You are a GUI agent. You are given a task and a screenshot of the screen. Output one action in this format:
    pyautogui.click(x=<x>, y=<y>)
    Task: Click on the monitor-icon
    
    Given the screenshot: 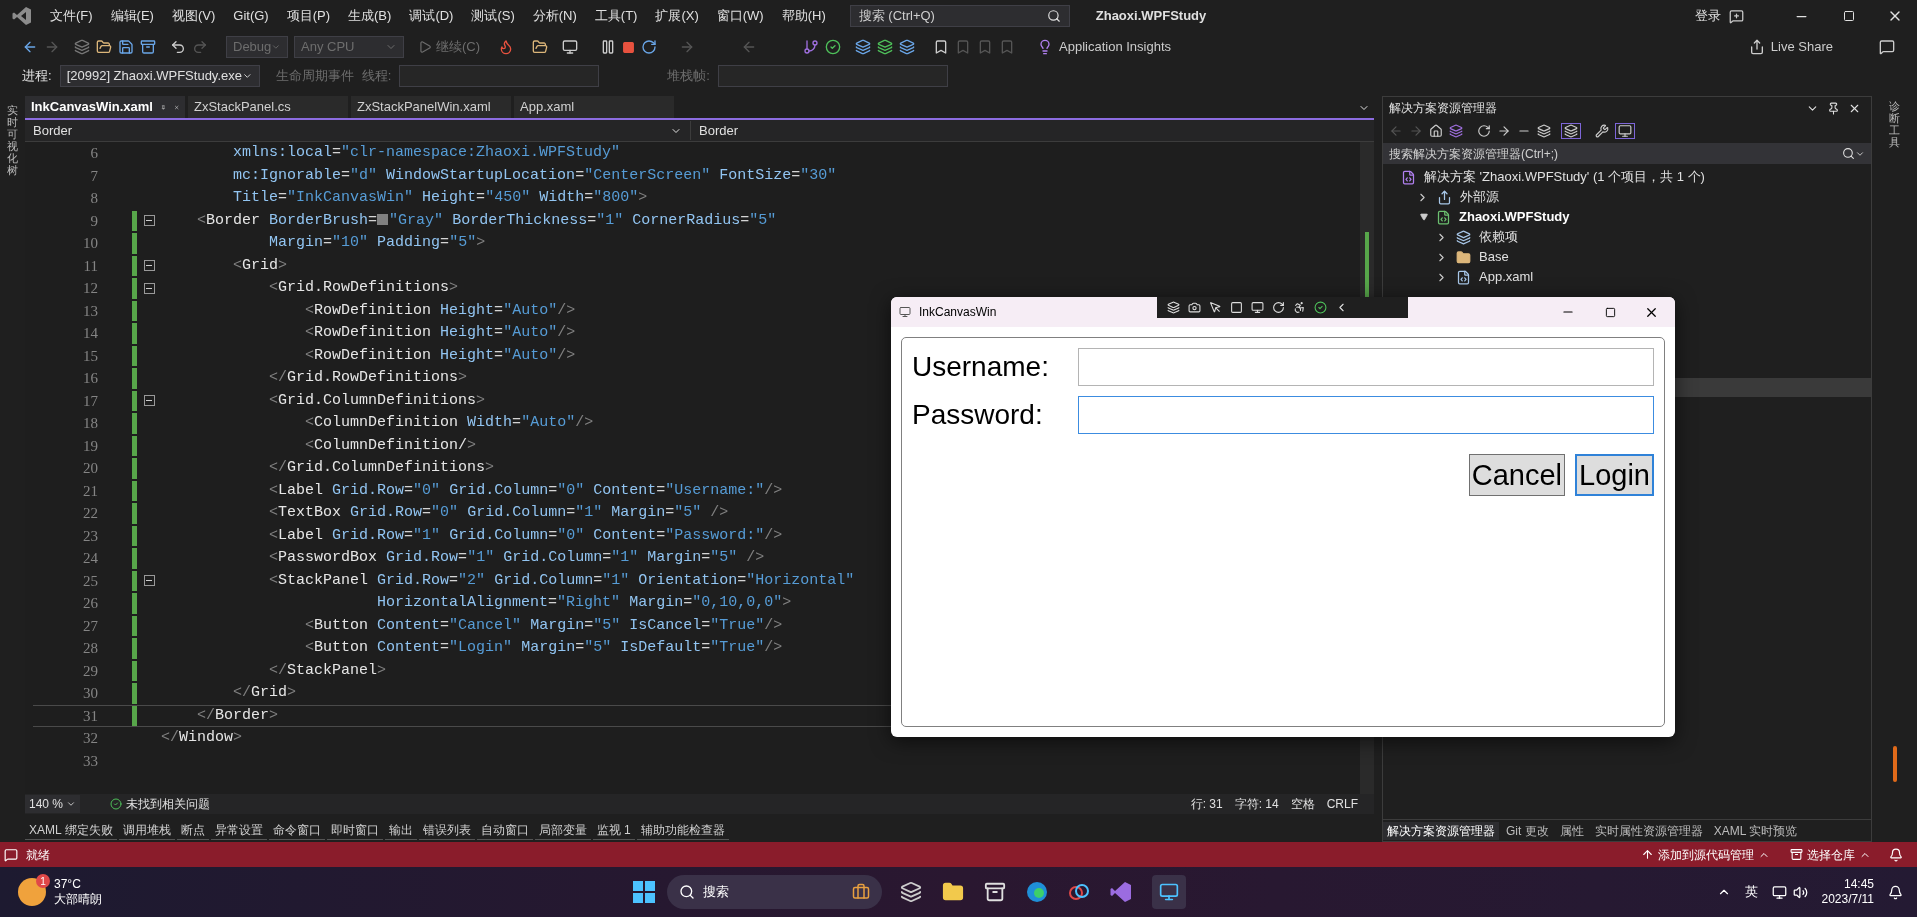 What is the action you would take?
    pyautogui.click(x=1257, y=307)
    